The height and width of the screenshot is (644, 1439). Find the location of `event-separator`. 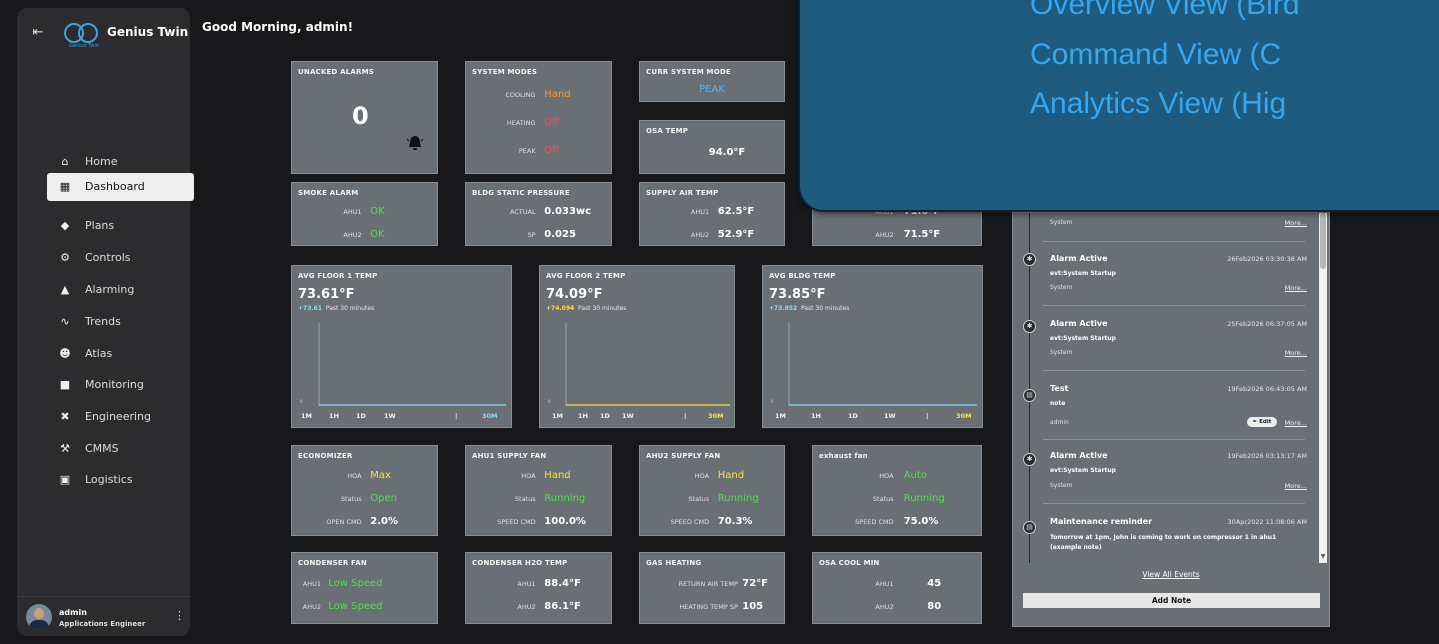

event-separator is located at coordinates (1174, 305).